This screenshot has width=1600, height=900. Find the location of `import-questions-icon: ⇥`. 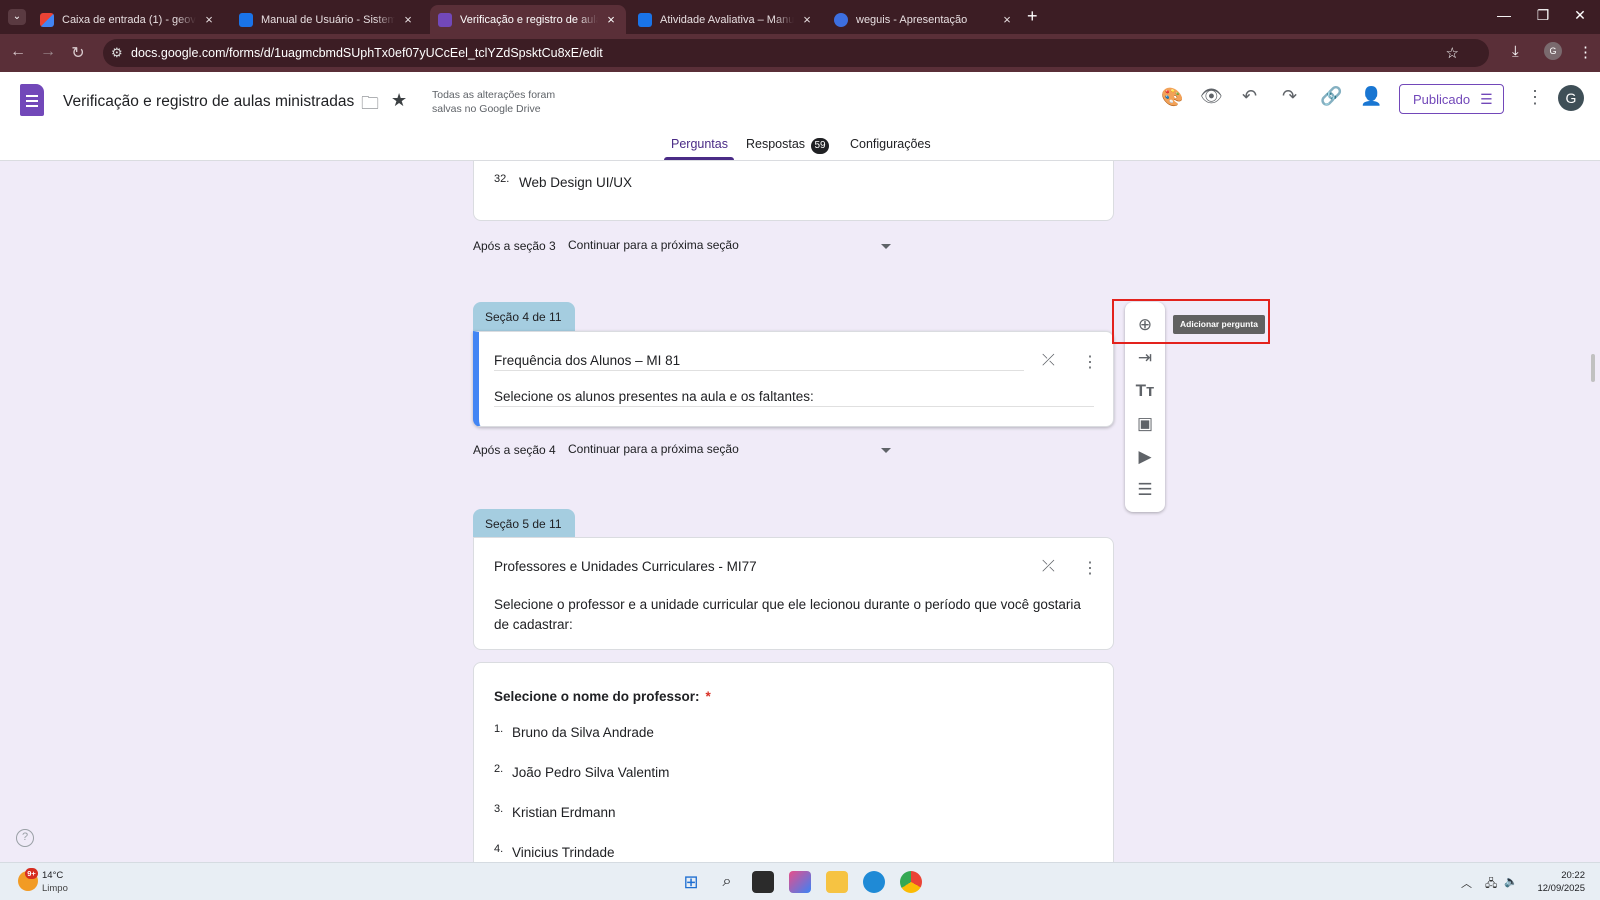

import-questions-icon: ⇥ is located at coordinates (1145, 358).